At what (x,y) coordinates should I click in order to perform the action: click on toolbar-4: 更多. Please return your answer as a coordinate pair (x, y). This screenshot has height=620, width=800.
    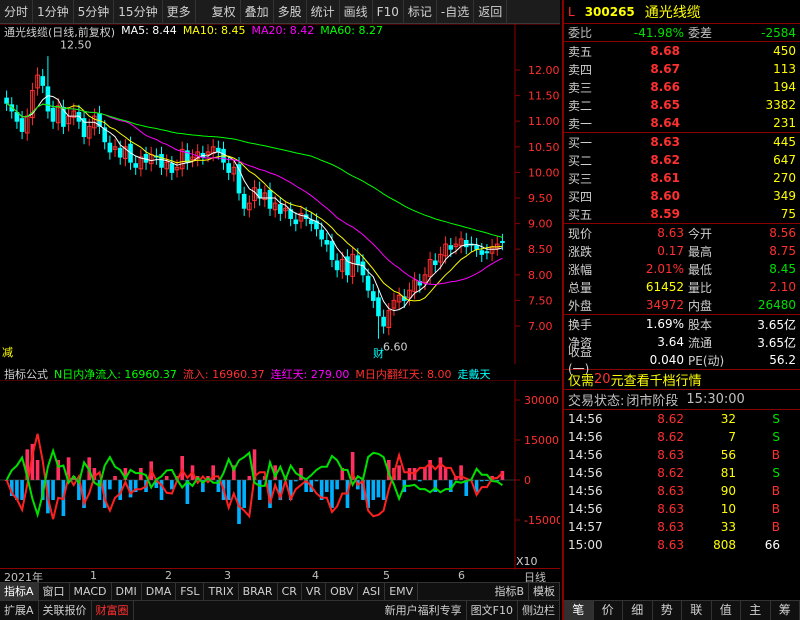
    Looking at the image, I should click on (179, 12).